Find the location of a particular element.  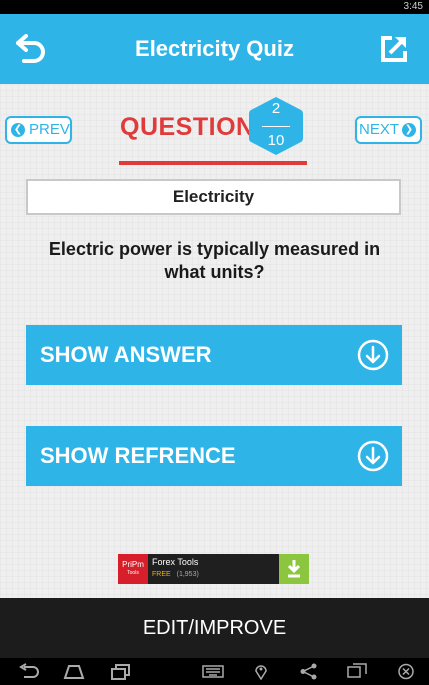

download-icon is located at coordinates (294, 569).